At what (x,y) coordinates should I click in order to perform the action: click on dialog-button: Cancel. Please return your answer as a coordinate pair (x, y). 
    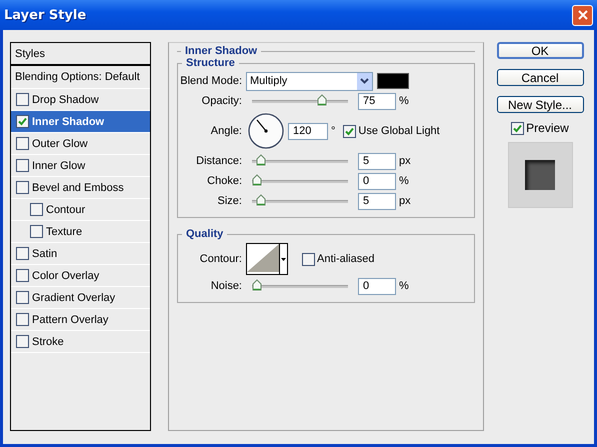
    Looking at the image, I should click on (540, 77).